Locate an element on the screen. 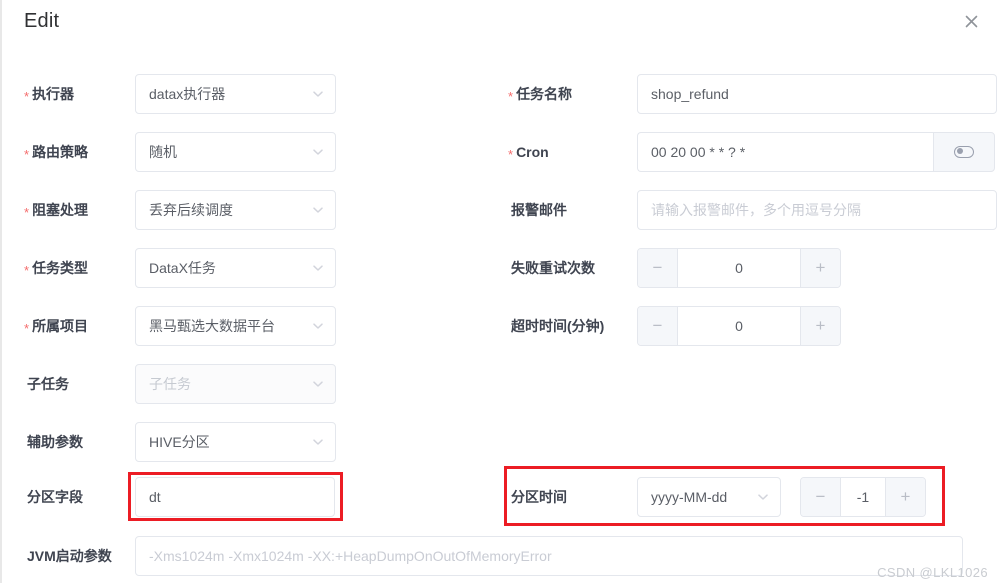 The width and height of the screenshot is (998, 583). label-project: * 所属项目 is located at coordinates (56, 326).